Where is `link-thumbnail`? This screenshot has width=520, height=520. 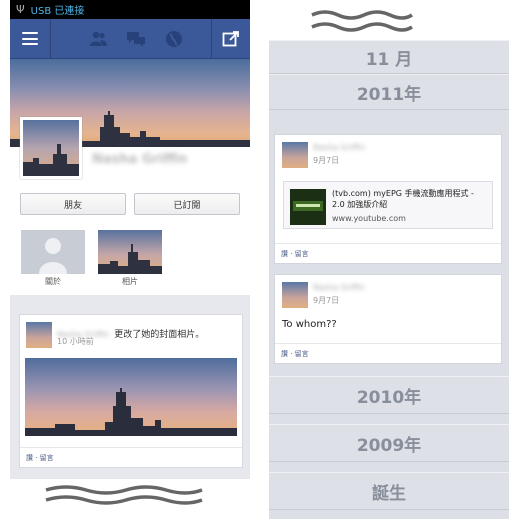
link-thumbnail is located at coordinates (308, 207).